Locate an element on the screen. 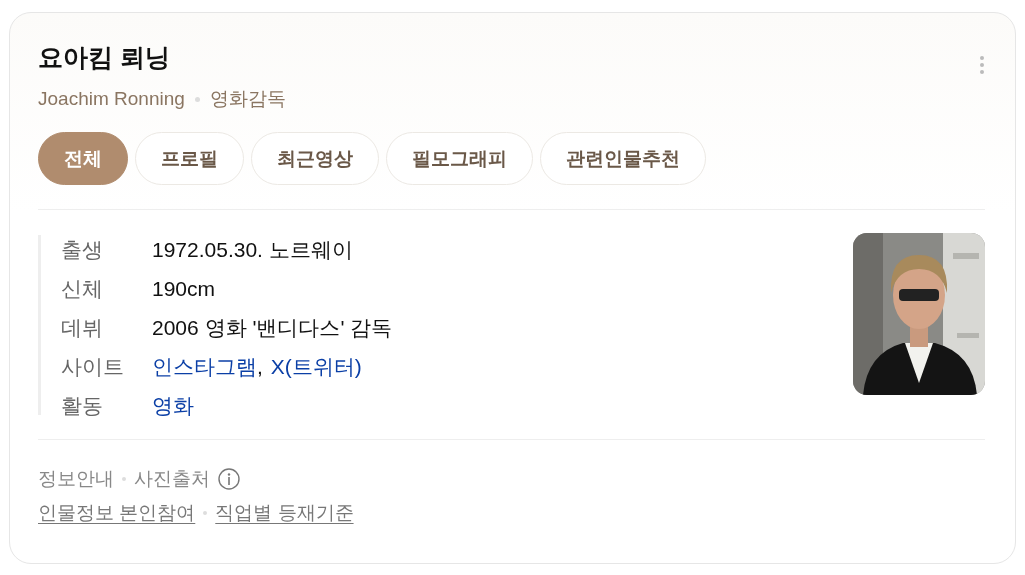 The height and width of the screenshot is (575, 1025). info-label: 데뷔 is located at coordinates (82, 328).